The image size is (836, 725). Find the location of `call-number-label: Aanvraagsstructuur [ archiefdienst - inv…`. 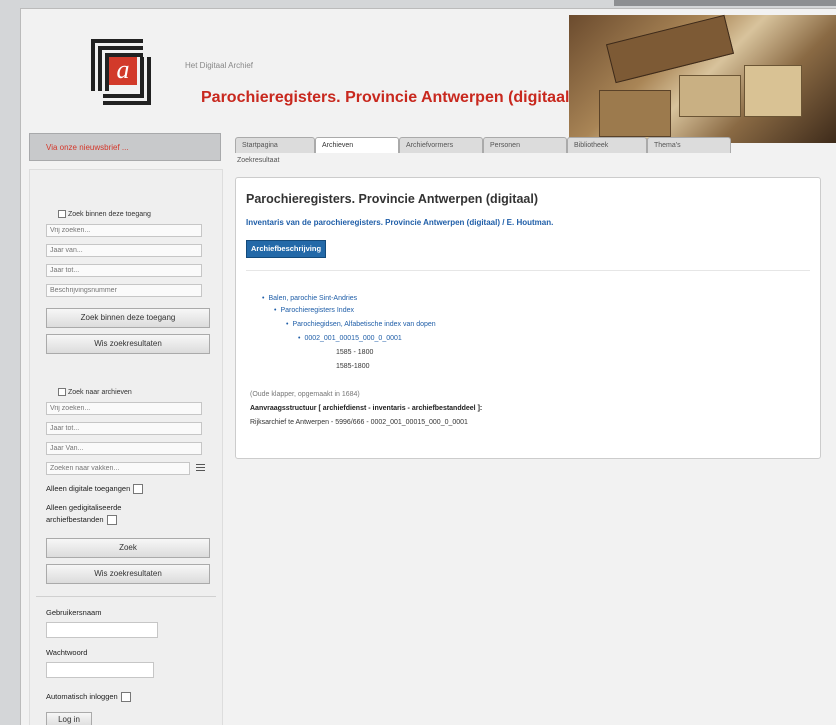

call-number-label: Aanvraagsstructuur [ archiefdienst - inv… is located at coordinates (366, 408).